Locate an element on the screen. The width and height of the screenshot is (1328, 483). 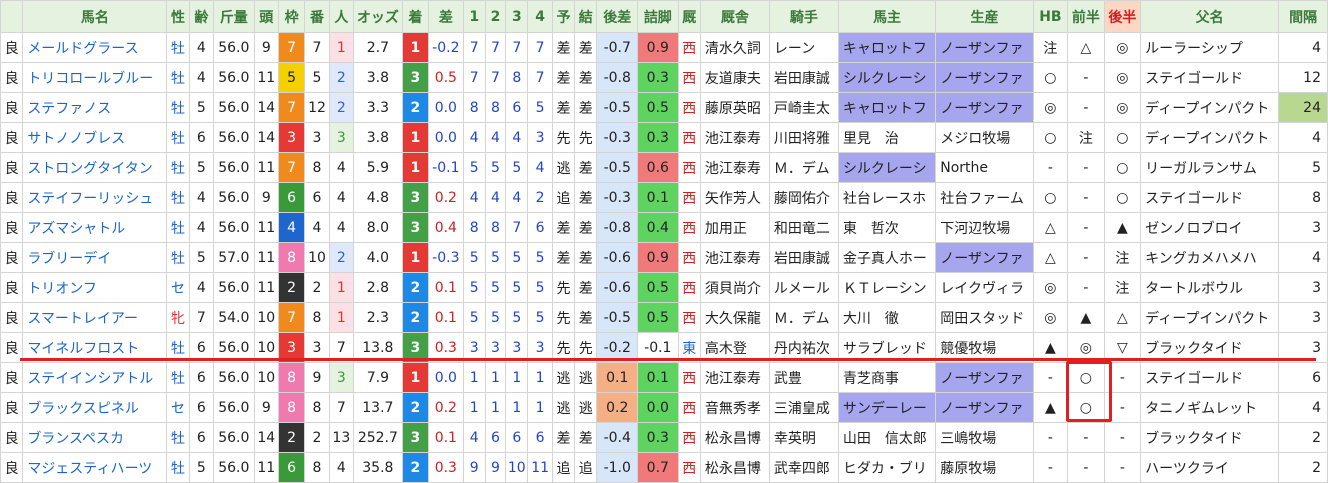
horse-name-link: ストロングタイタン is located at coordinates (95, 167).